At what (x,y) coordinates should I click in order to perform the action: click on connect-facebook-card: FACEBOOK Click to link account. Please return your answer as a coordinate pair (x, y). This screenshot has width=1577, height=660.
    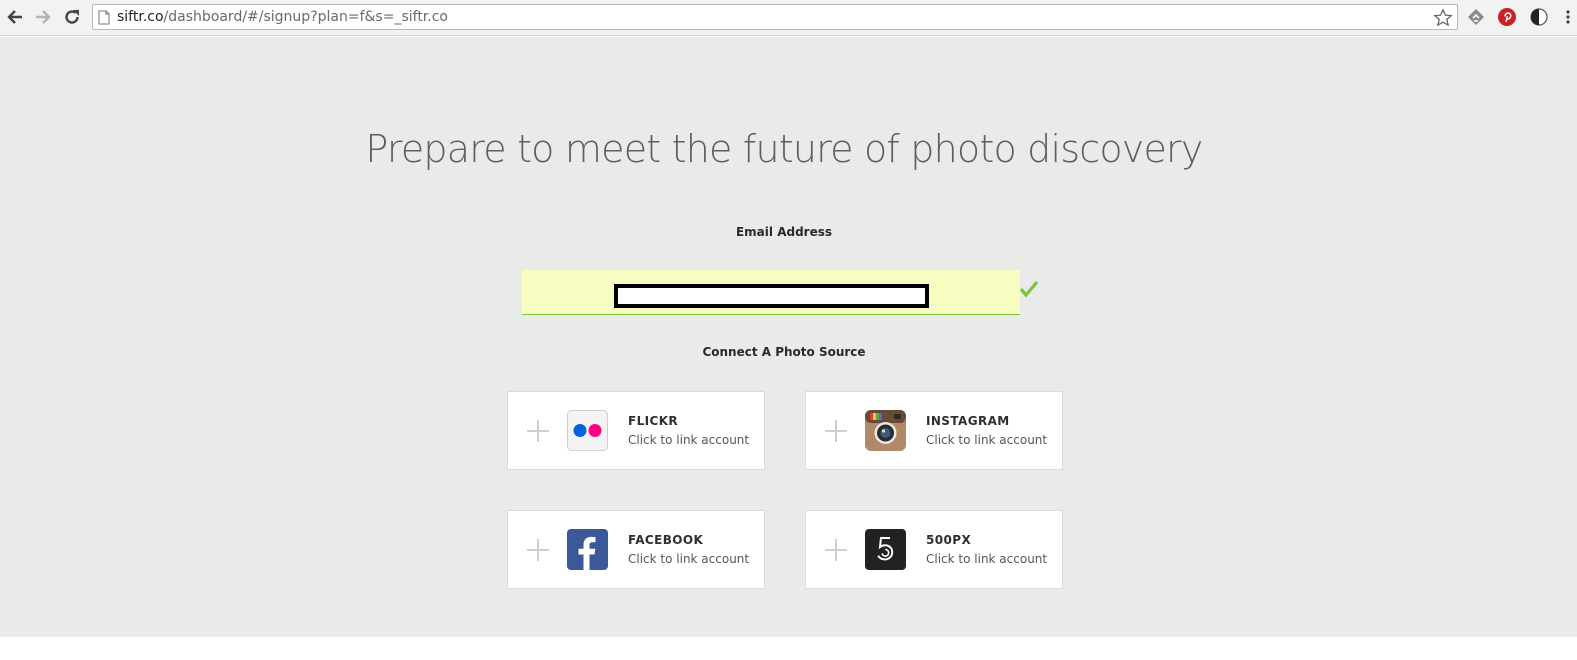
    Looking at the image, I should click on (636, 549).